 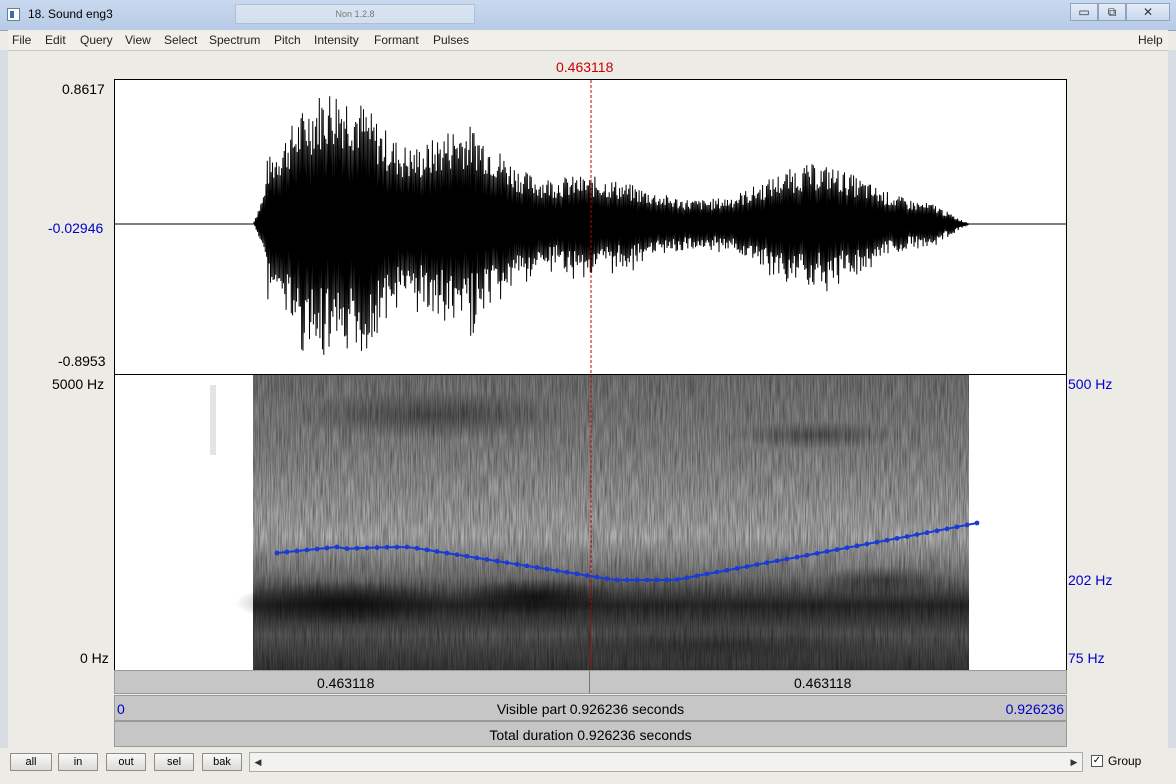 I want to click on group-checkbox: ✓, so click(x=1097, y=761).